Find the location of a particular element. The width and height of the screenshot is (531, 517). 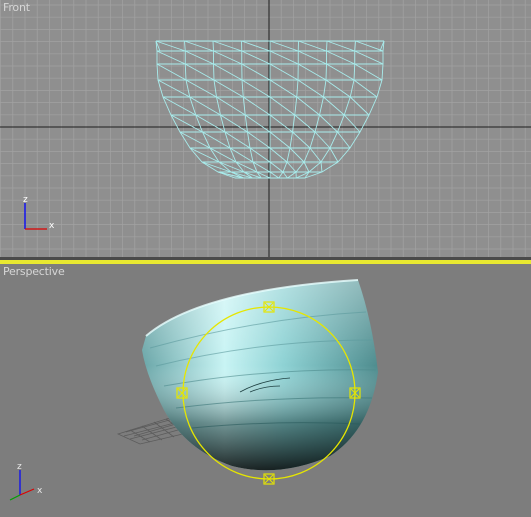

perspective-viewport-label: Perspective is located at coordinates (34, 271).